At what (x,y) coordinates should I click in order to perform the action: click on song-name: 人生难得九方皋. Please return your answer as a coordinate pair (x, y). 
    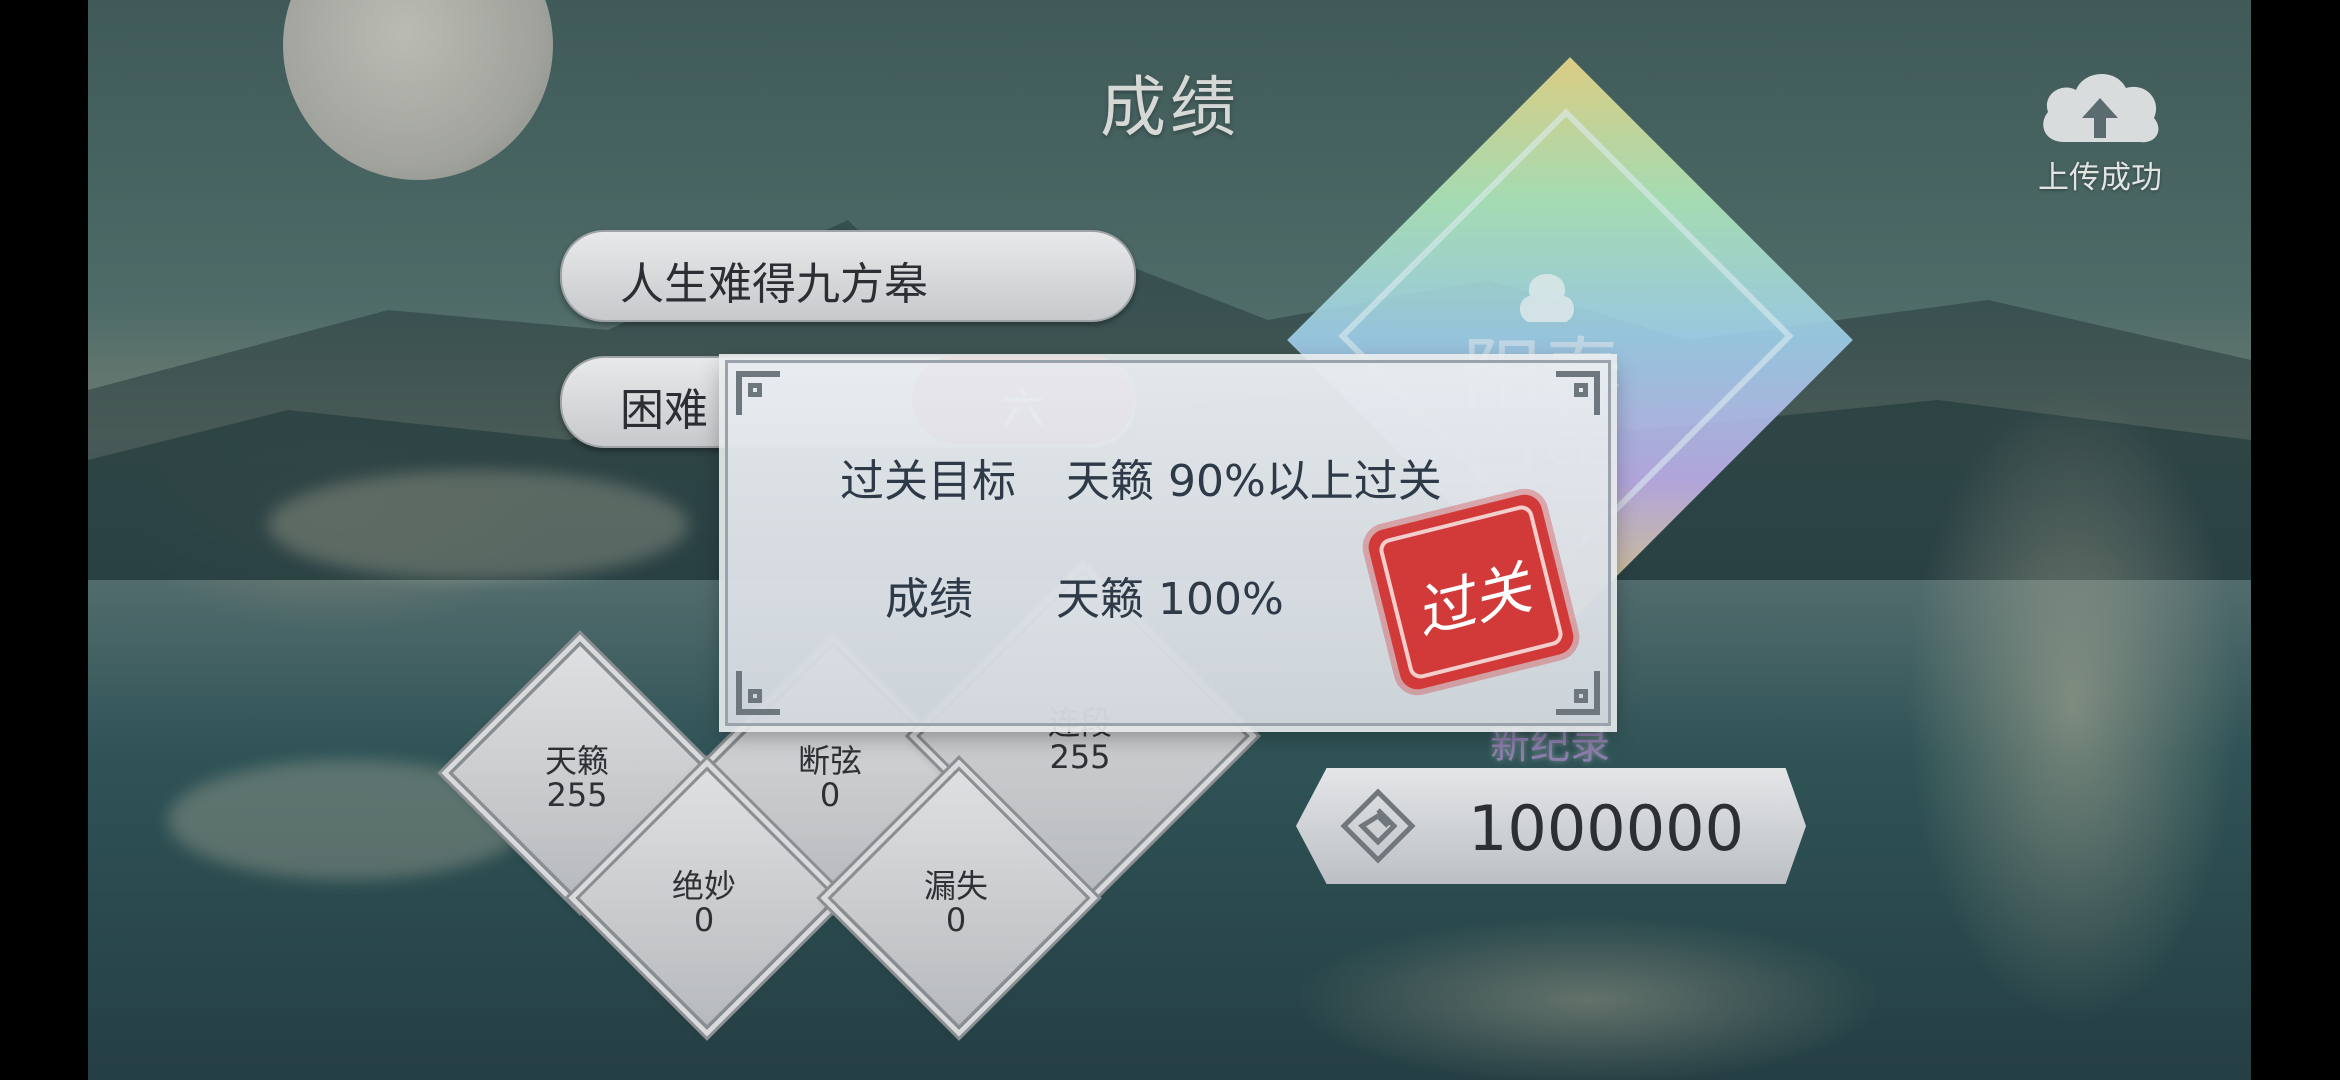
    Looking at the image, I should click on (774, 284).